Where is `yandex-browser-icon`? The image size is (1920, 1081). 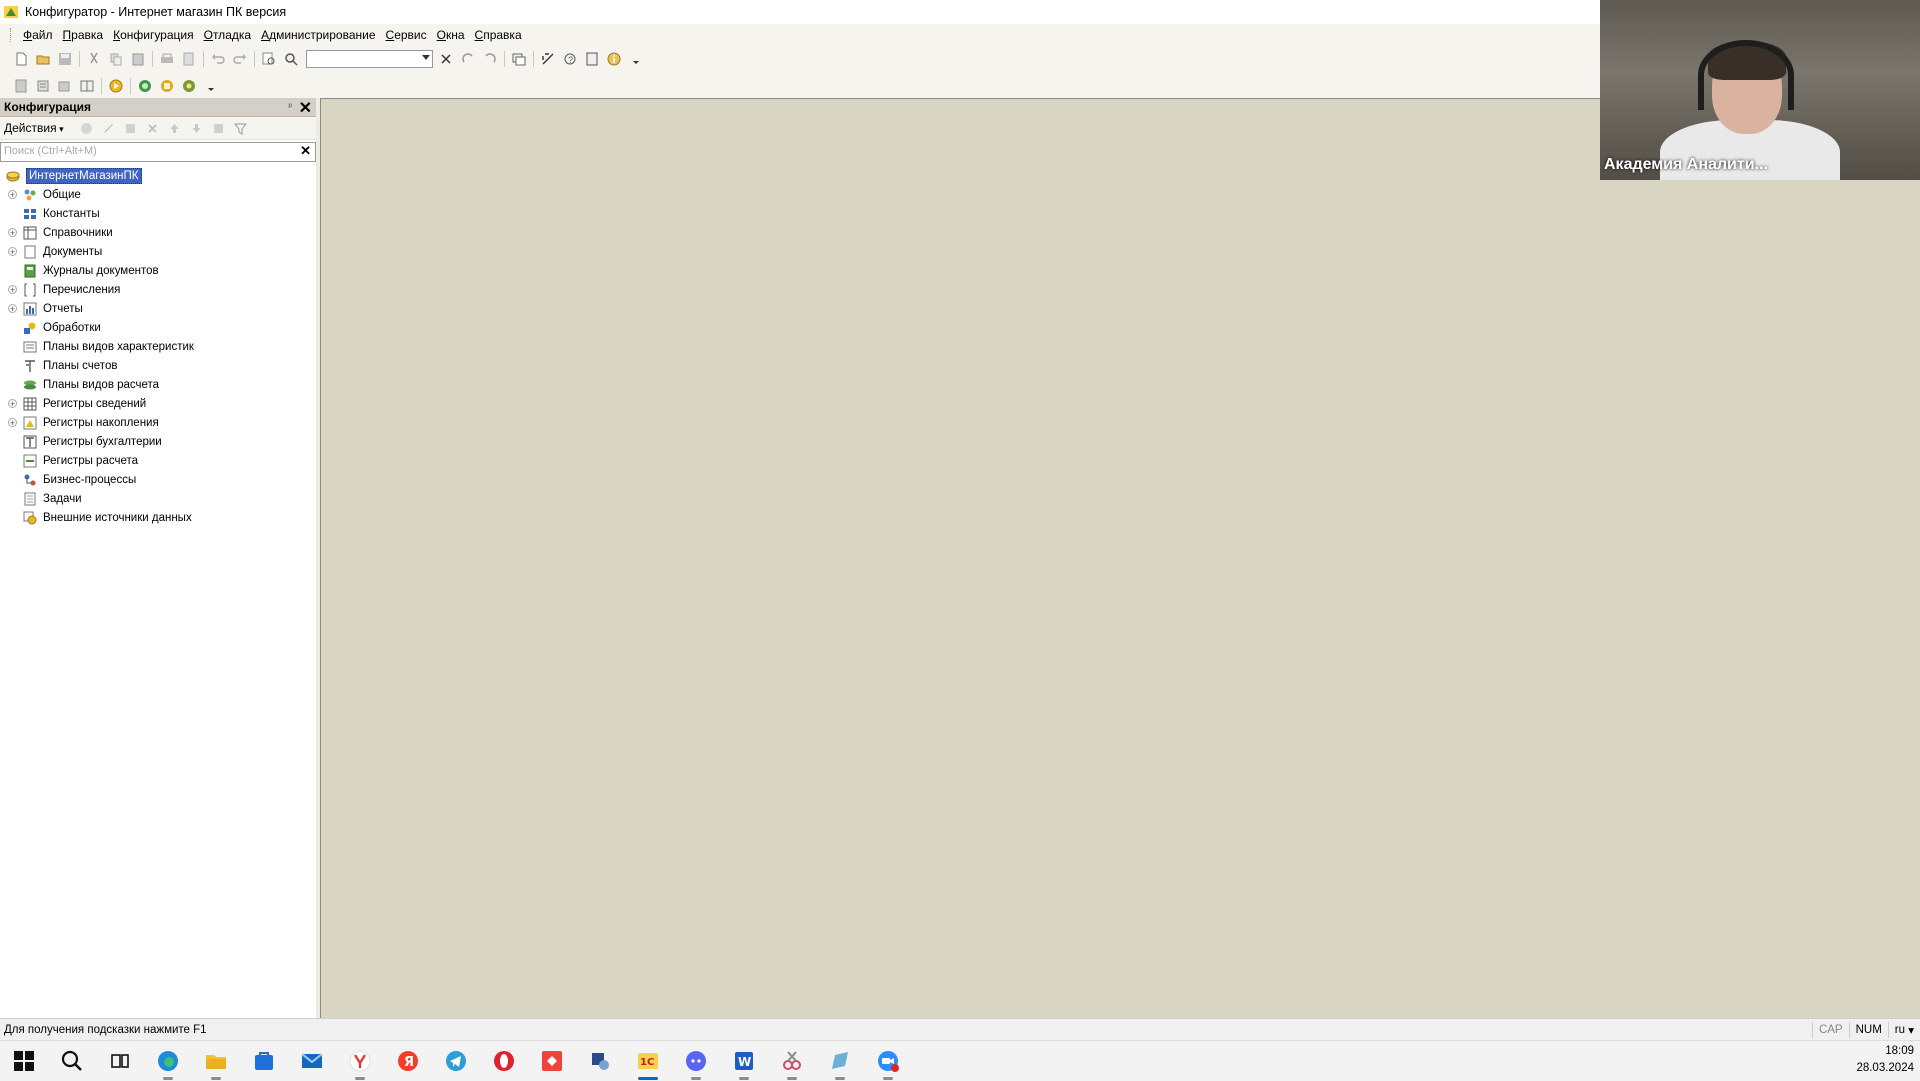
yandex-browser-icon is located at coordinates (360, 1061).